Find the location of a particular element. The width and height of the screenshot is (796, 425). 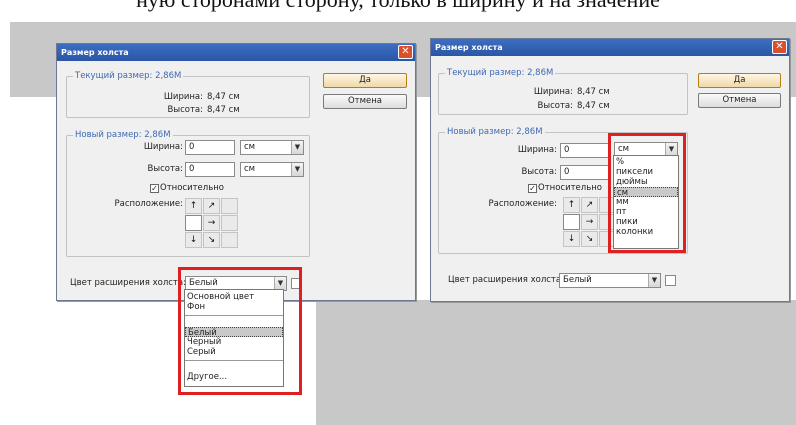

new-width-unit-select: см ▼ is located at coordinates (272, 147).